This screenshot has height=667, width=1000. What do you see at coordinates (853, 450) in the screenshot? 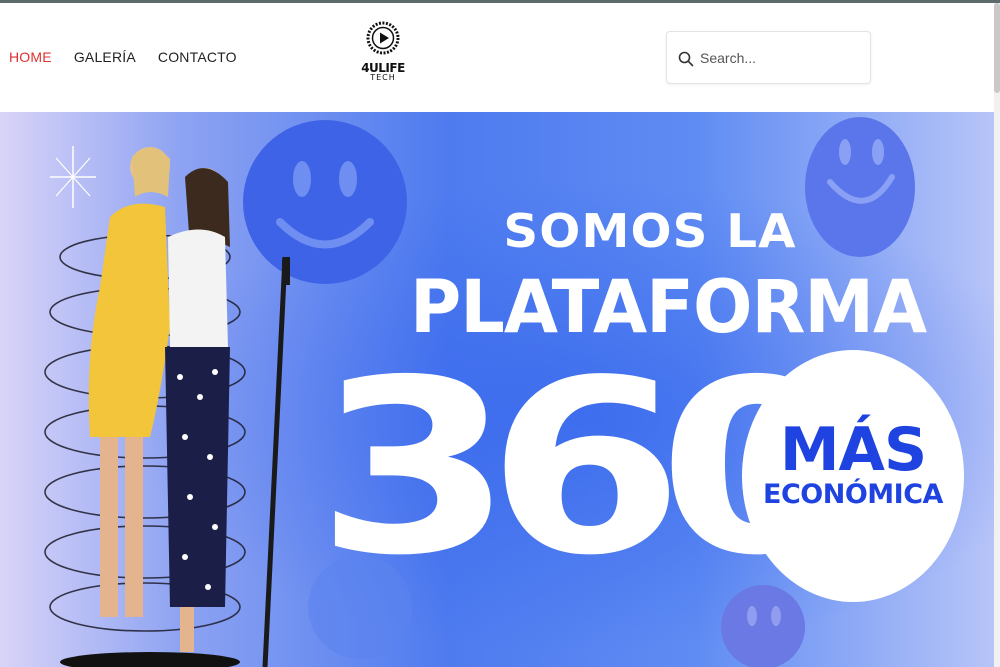
I see `hero-badge-mas: MÁS` at bounding box center [853, 450].